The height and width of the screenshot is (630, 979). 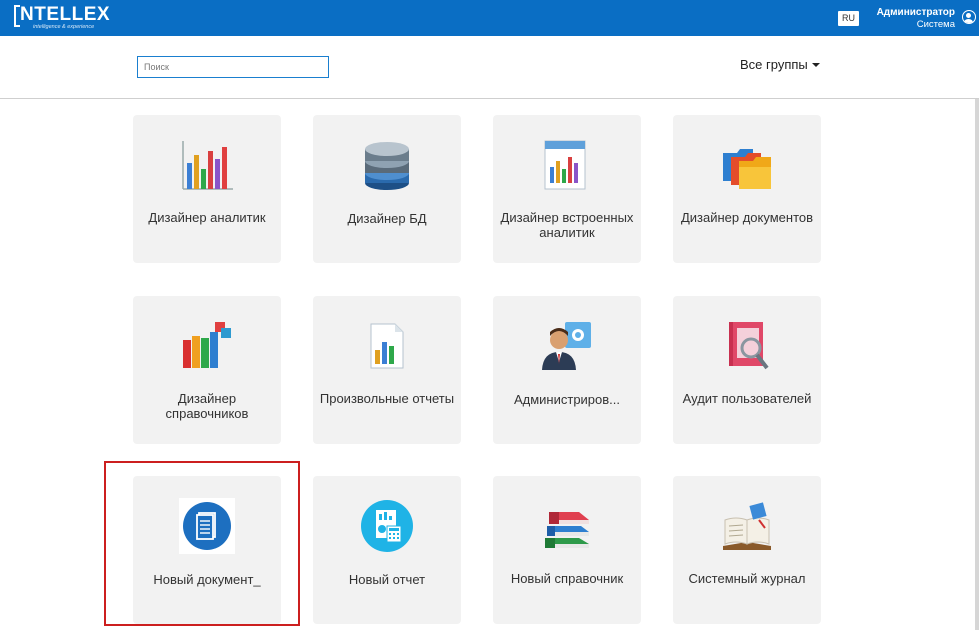 I want to click on tile-label: Дизайнер встроенных аналитик, so click(x=567, y=225).